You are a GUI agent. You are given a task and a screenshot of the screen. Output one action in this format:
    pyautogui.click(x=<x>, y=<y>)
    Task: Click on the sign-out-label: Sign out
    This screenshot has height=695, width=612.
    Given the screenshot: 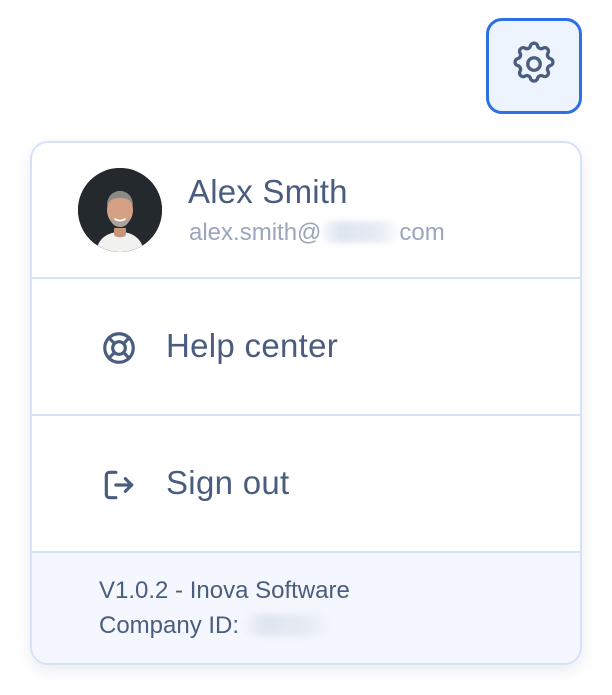 What is the action you would take?
    pyautogui.click(x=228, y=482)
    